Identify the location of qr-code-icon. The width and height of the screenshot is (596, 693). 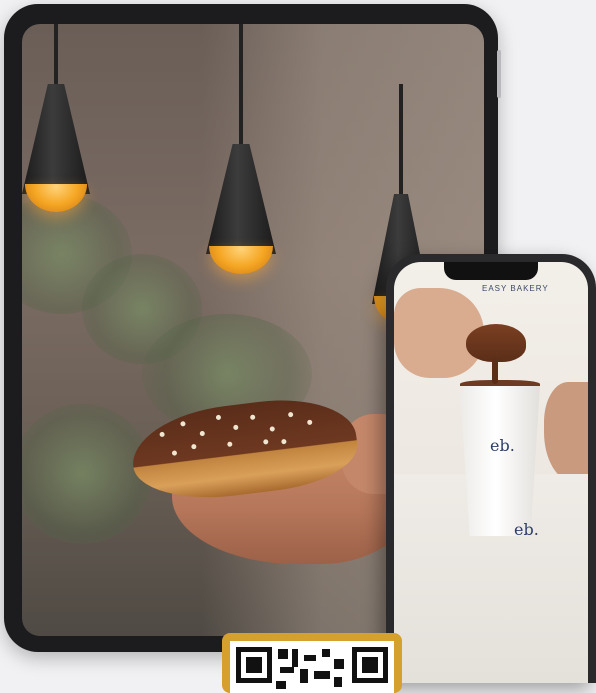
(312, 663).